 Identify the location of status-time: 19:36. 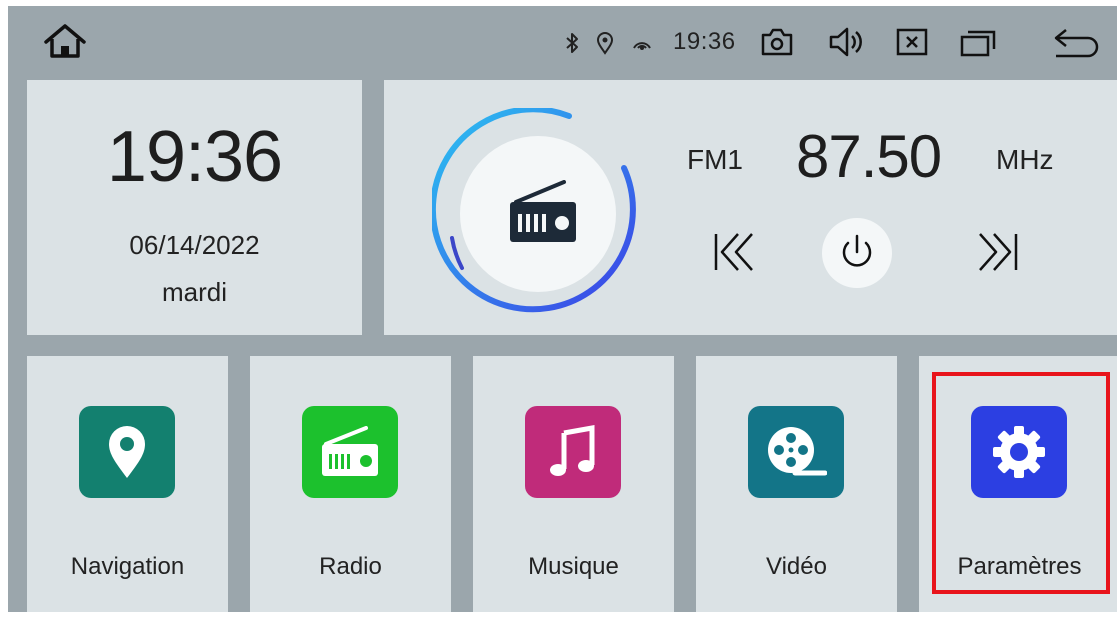
(704, 41).